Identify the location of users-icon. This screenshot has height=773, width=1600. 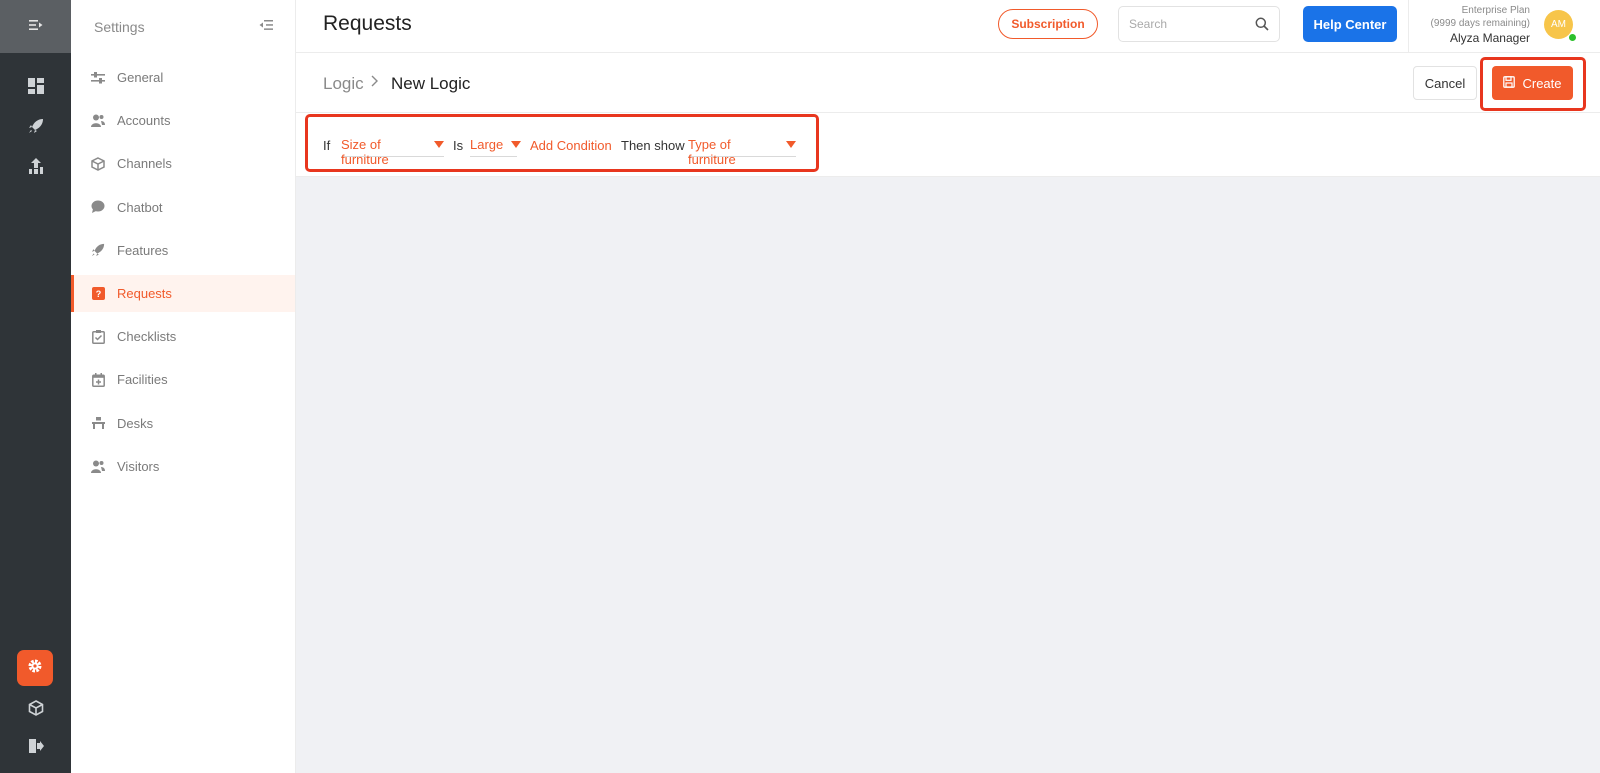
(98, 121).